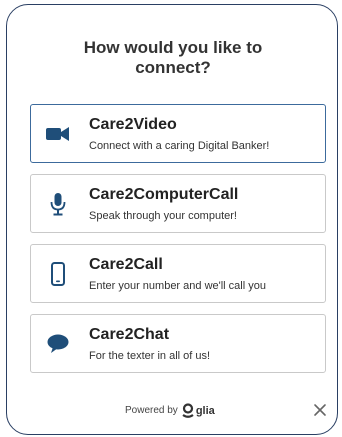 The height and width of the screenshot is (437, 342). What do you see at coordinates (164, 194) in the screenshot?
I see `option-title: Care2ComputerCall` at bounding box center [164, 194].